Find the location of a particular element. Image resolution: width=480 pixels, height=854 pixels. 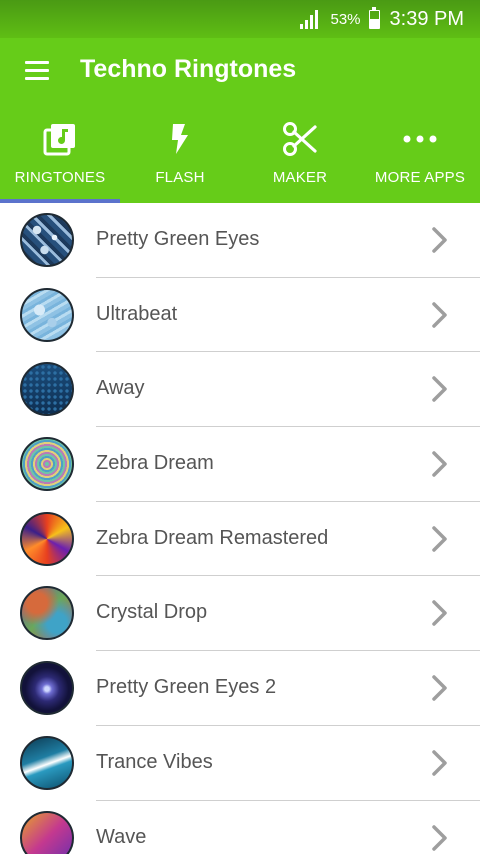

ringtone-title: Away is located at coordinates (120, 388).